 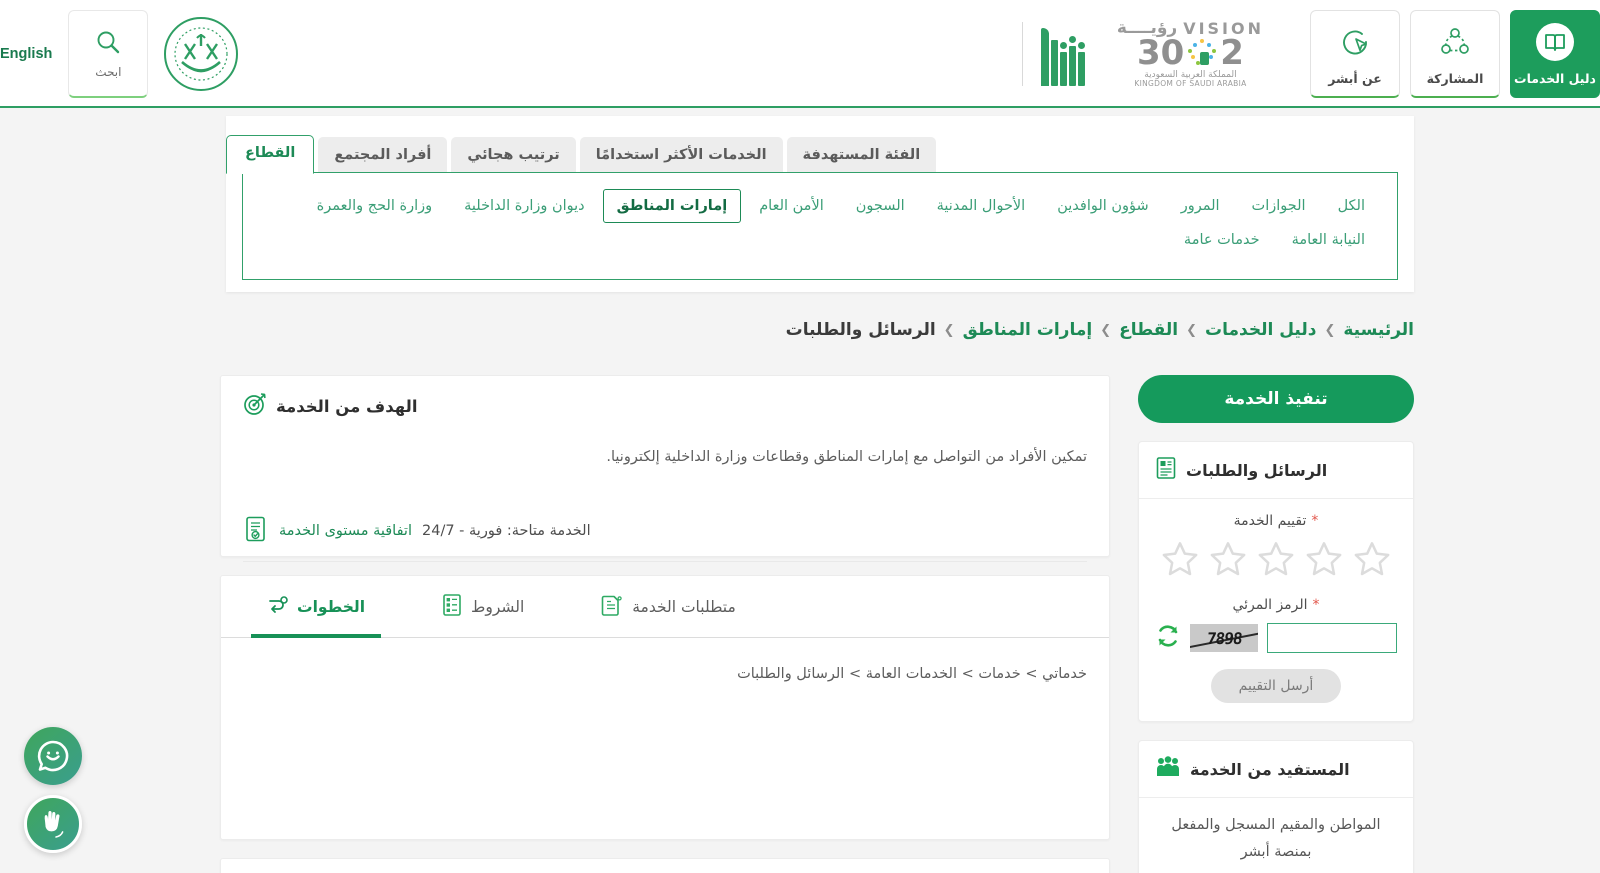 I want to click on saudi-arabia-emblem, so click(x=201, y=54).